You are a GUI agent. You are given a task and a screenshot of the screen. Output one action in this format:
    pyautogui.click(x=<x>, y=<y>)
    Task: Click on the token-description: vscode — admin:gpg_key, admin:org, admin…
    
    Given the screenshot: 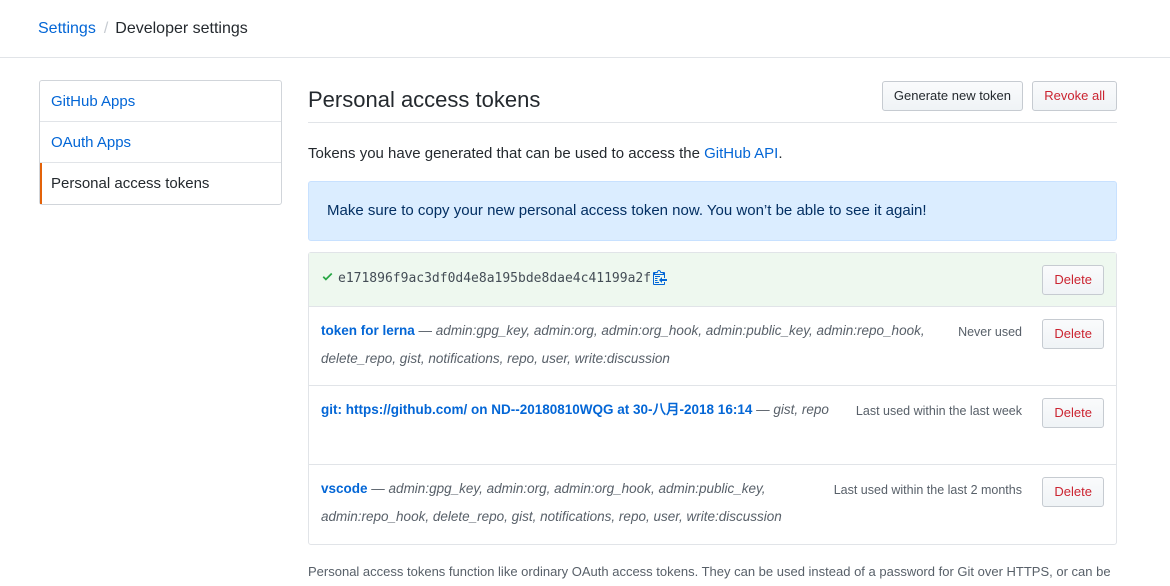 What is the action you would take?
    pyautogui.click(x=566, y=503)
    